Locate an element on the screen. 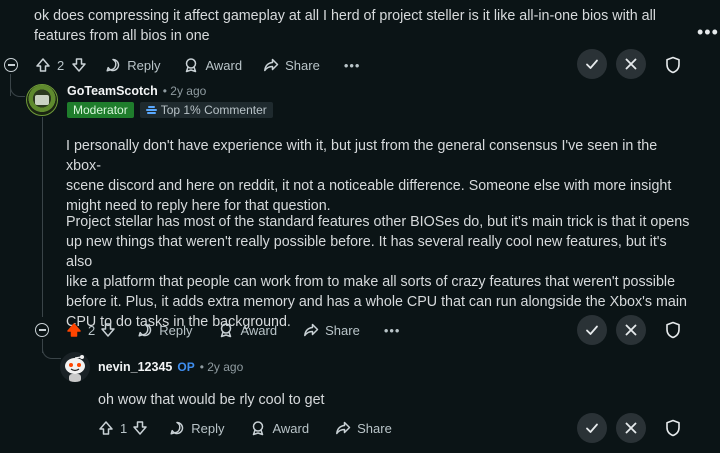 Image resolution: width=720 pixels, height=453 pixels. user-flair: Moderator Top 1% Commenter is located at coordinates (170, 110).